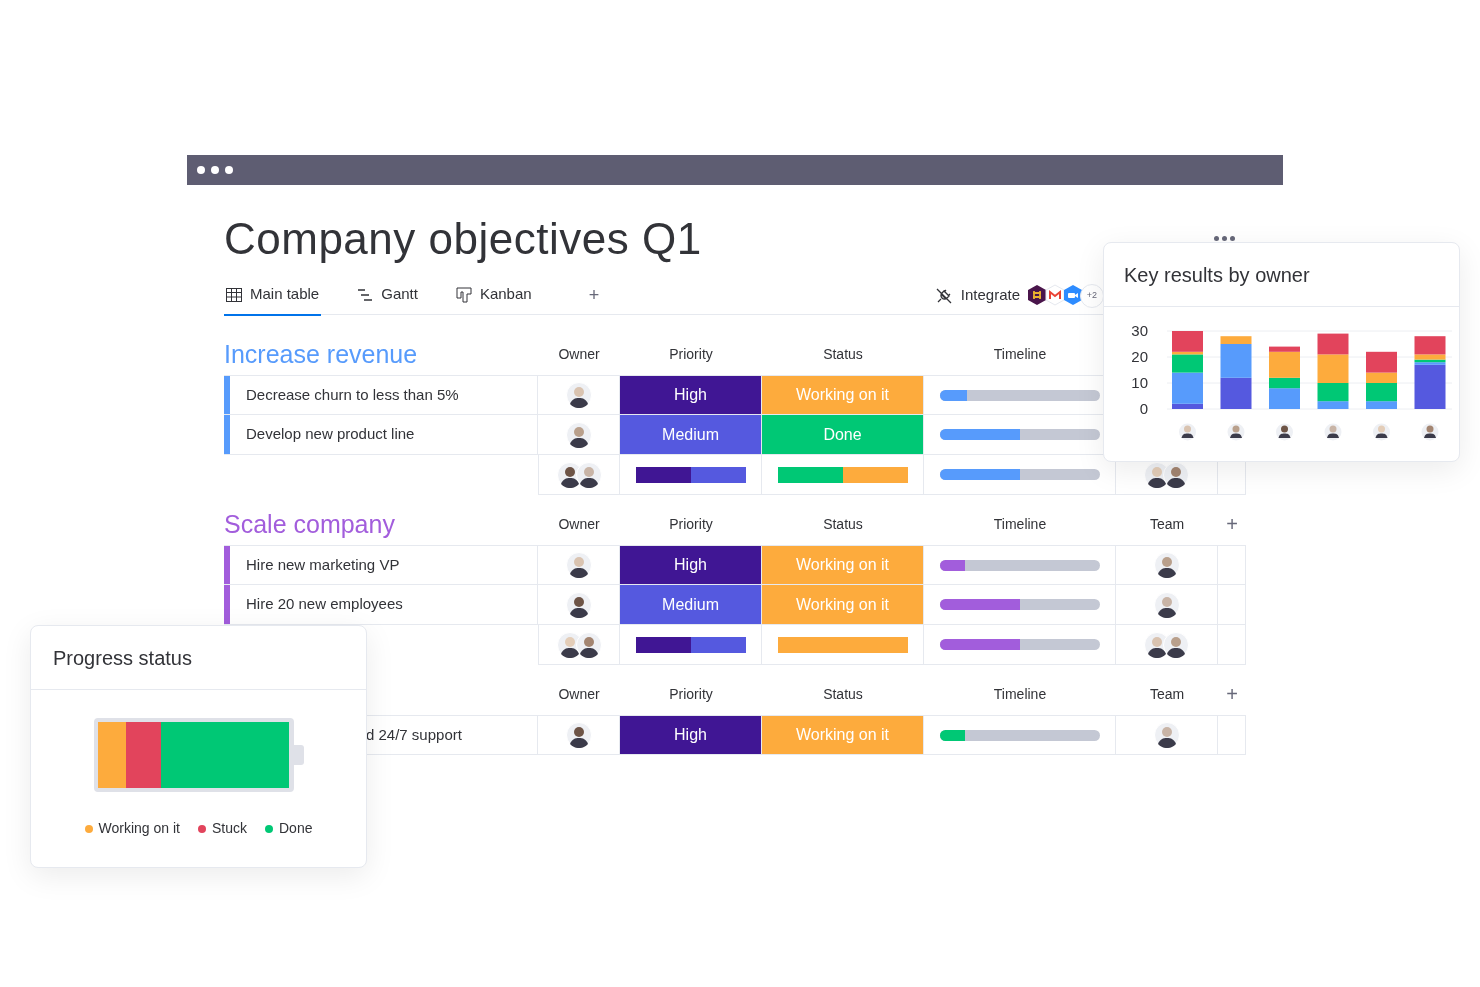  Describe the element at coordinates (1037, 294) in the screenshot. I see `hash-app-icon` at that location.